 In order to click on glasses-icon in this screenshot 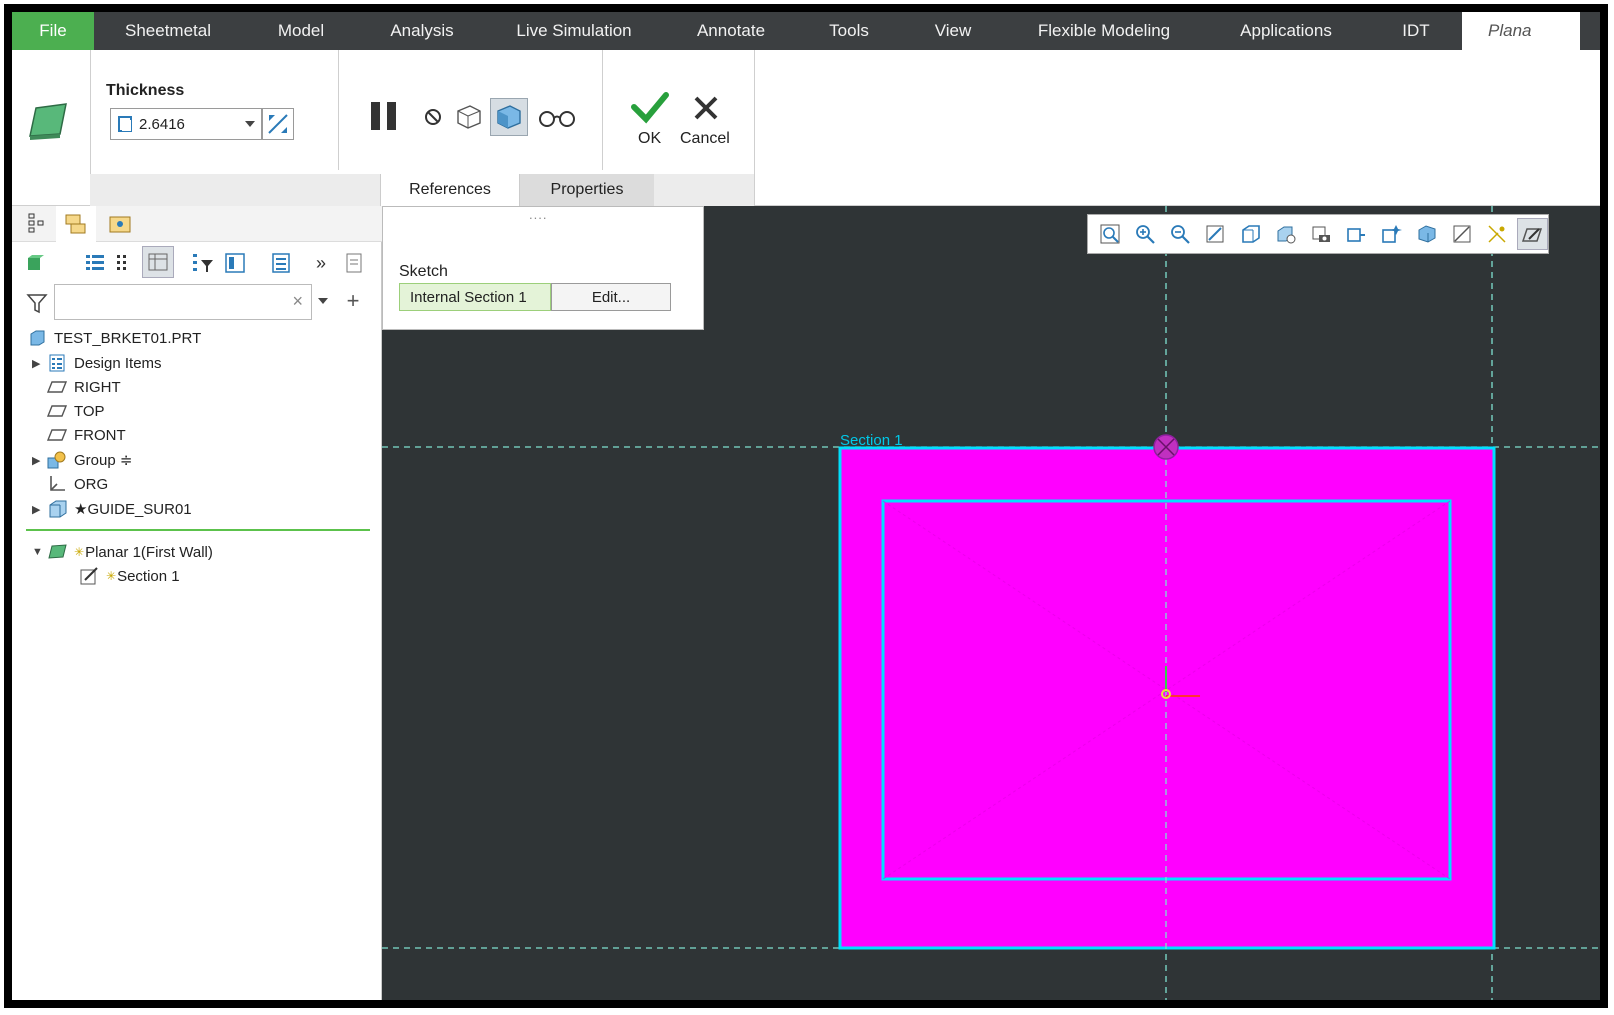, I will do `click(557, 119)`.